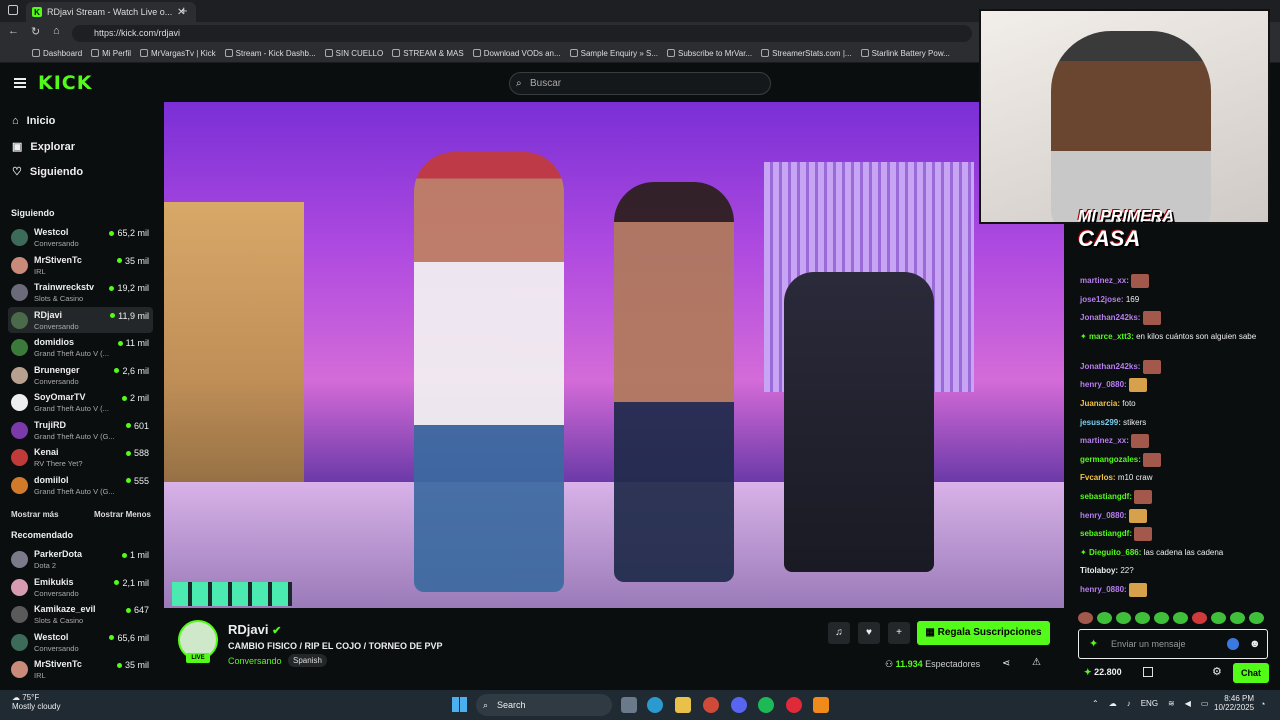 Image resolution: width=1280 pixels, height=720 pixels. What do you see at coordinates (1251, 673) in the screenshot?
I see `chat-send-button: Chat` at bounding box center [1251, 673].